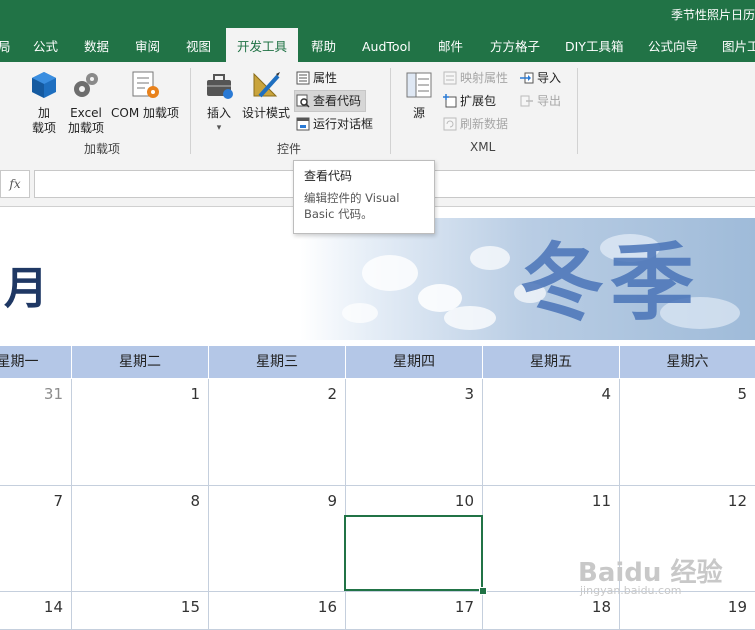 This screenshot has height=630, width=755. What do you see at coordinates (464, 607) in the screenshot?
I see `date-number: 17` at bounding box center [464, 607].